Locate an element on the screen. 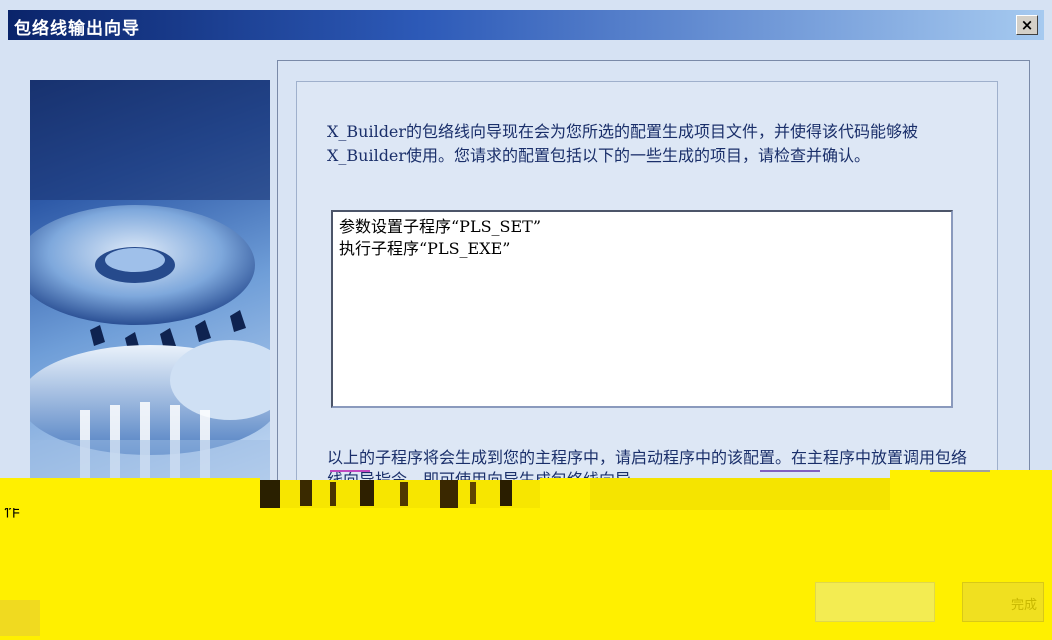 This screenshot has height=640, width=1052. finish-button: 完成 is located at coordinates (1003, 602).